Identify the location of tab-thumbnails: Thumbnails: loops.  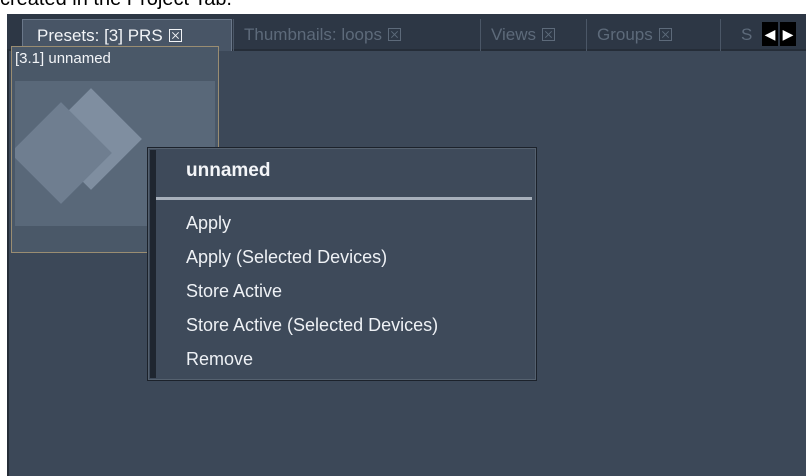
(351, 35).